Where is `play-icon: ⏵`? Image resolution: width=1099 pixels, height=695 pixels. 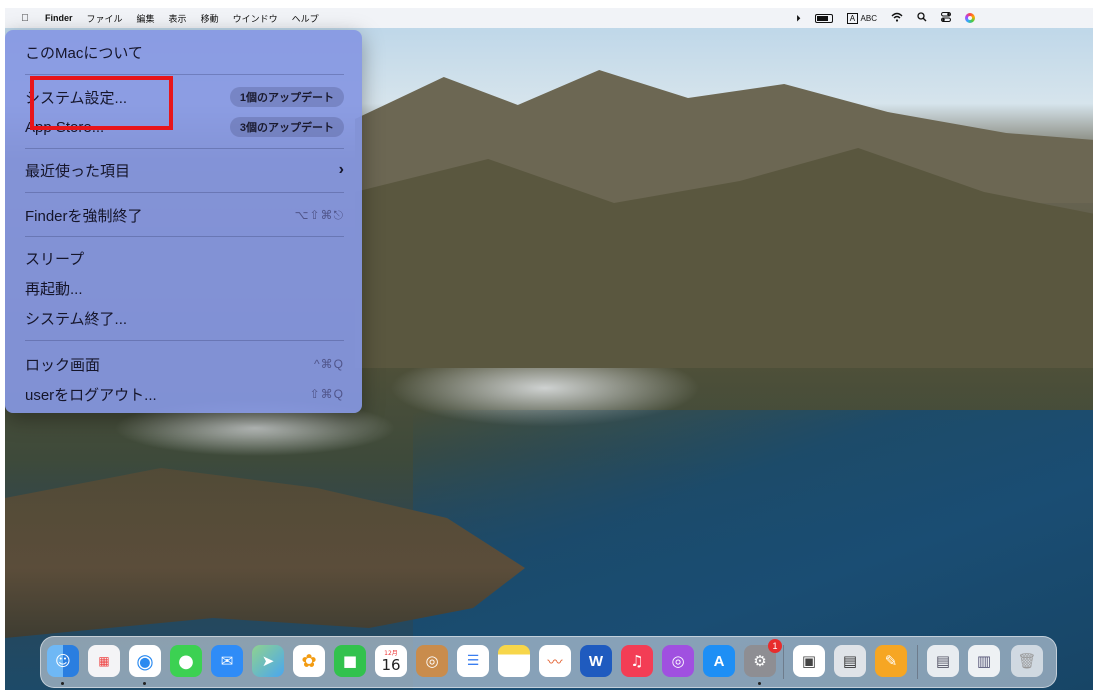
play-icon: ⏵ is located at coordinates (798, 18).